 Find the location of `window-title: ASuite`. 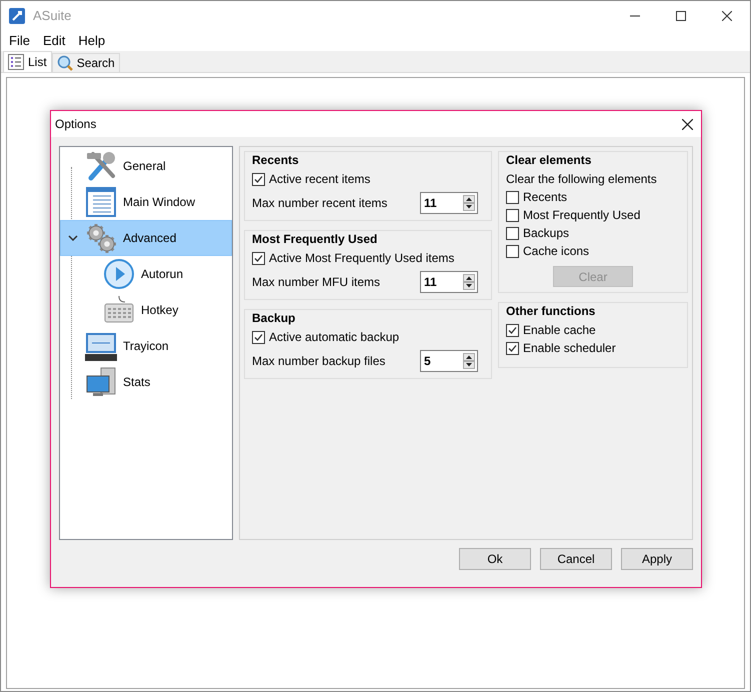

window-title: ASuite is located at coordinates (52, 16).